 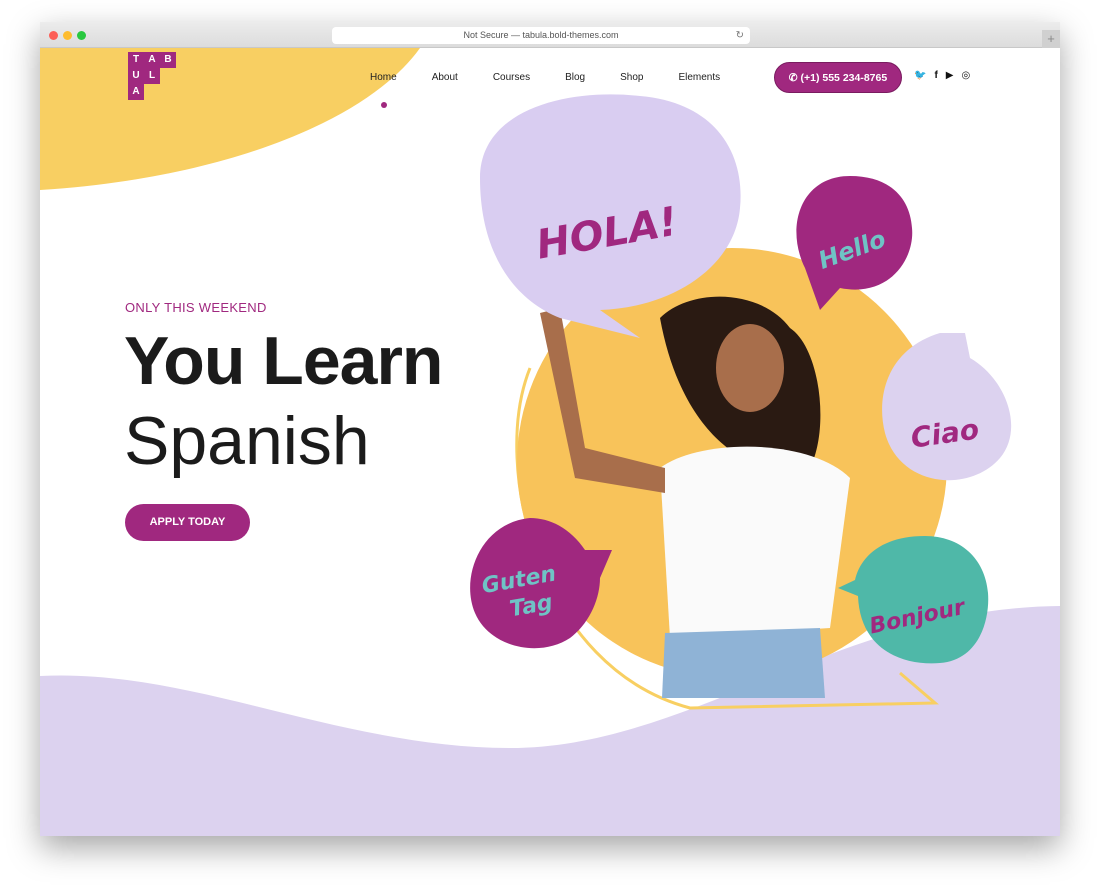 What do you see at coordinates (755, 542) in the screenshot?
I see `tshirt` at bounding box center [755, 542].